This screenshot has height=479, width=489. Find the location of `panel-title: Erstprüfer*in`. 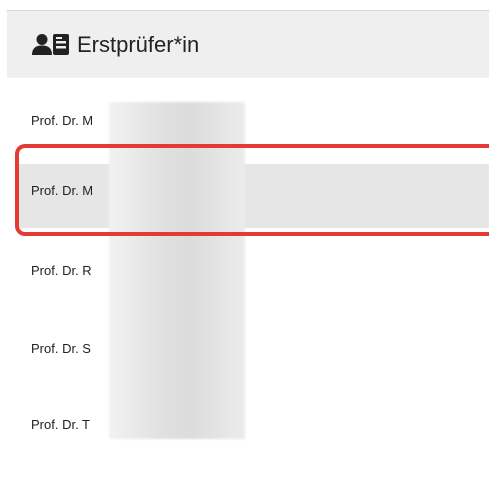

panel-title: Erstprüfer*in is located at coordinates (138, 44).